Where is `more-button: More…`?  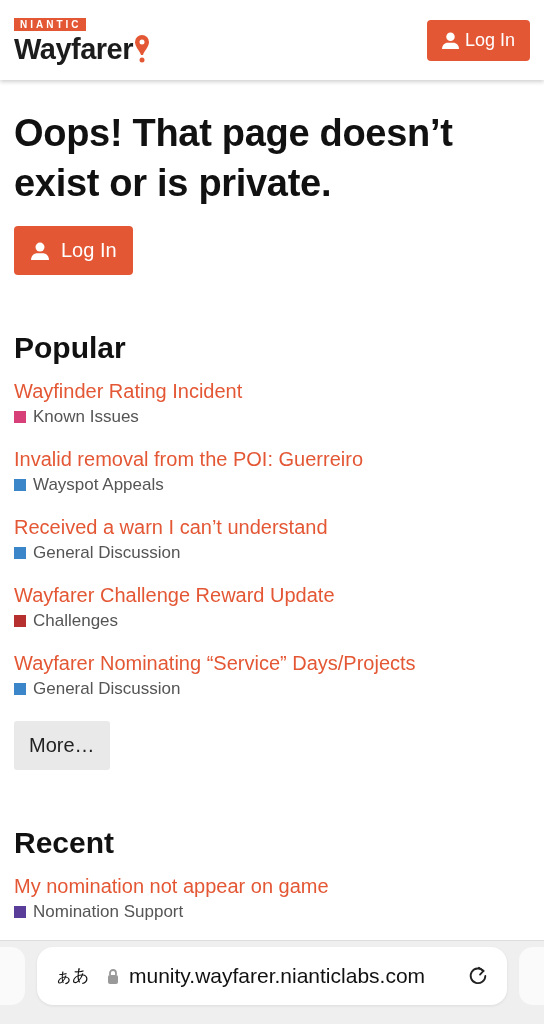 more-button: More… is located at coordinates (62, 745).